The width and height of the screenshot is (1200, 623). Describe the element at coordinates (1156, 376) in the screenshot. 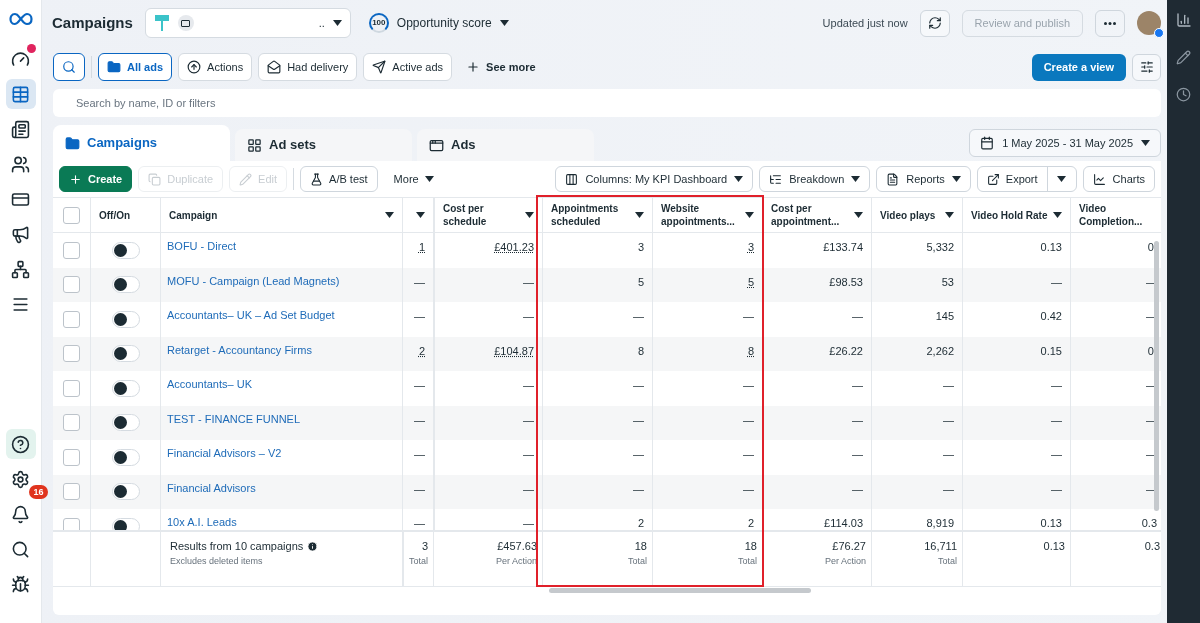

I see `vertical-scrollbar` at that location.